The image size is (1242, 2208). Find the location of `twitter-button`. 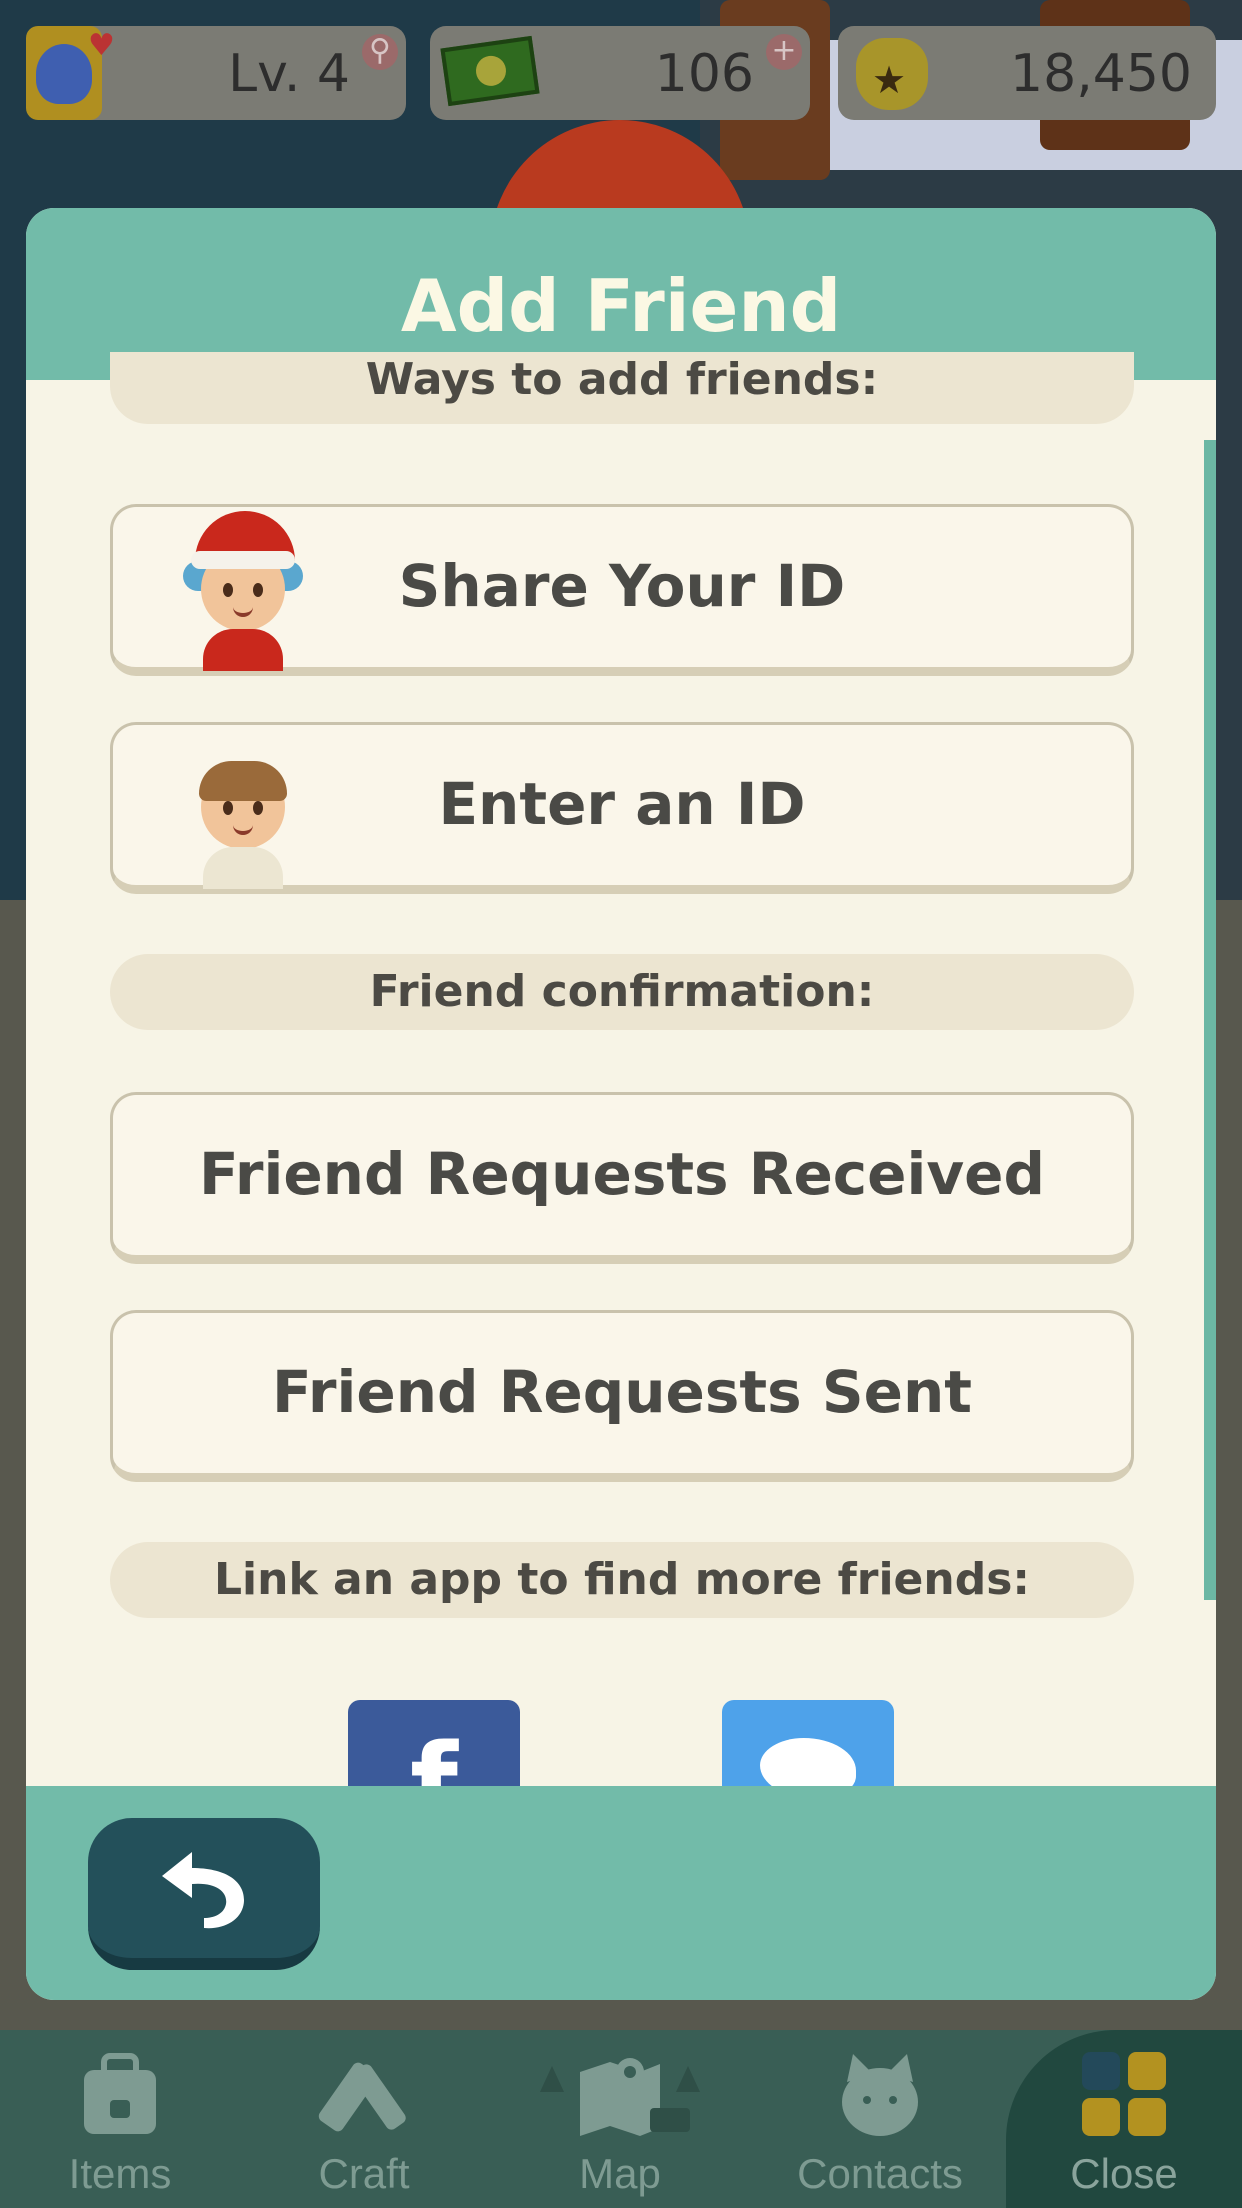

twitter-button is located at coordinates (808, 1746).